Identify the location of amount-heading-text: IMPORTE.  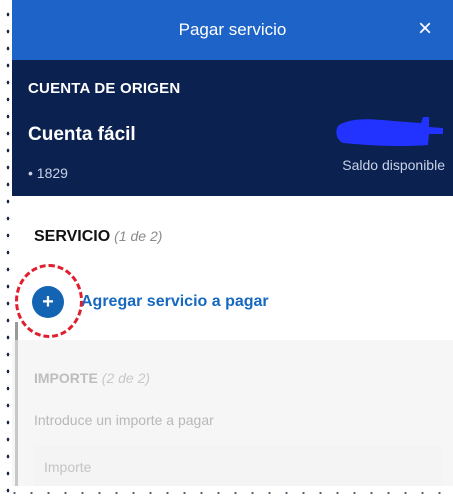
(66, 378).